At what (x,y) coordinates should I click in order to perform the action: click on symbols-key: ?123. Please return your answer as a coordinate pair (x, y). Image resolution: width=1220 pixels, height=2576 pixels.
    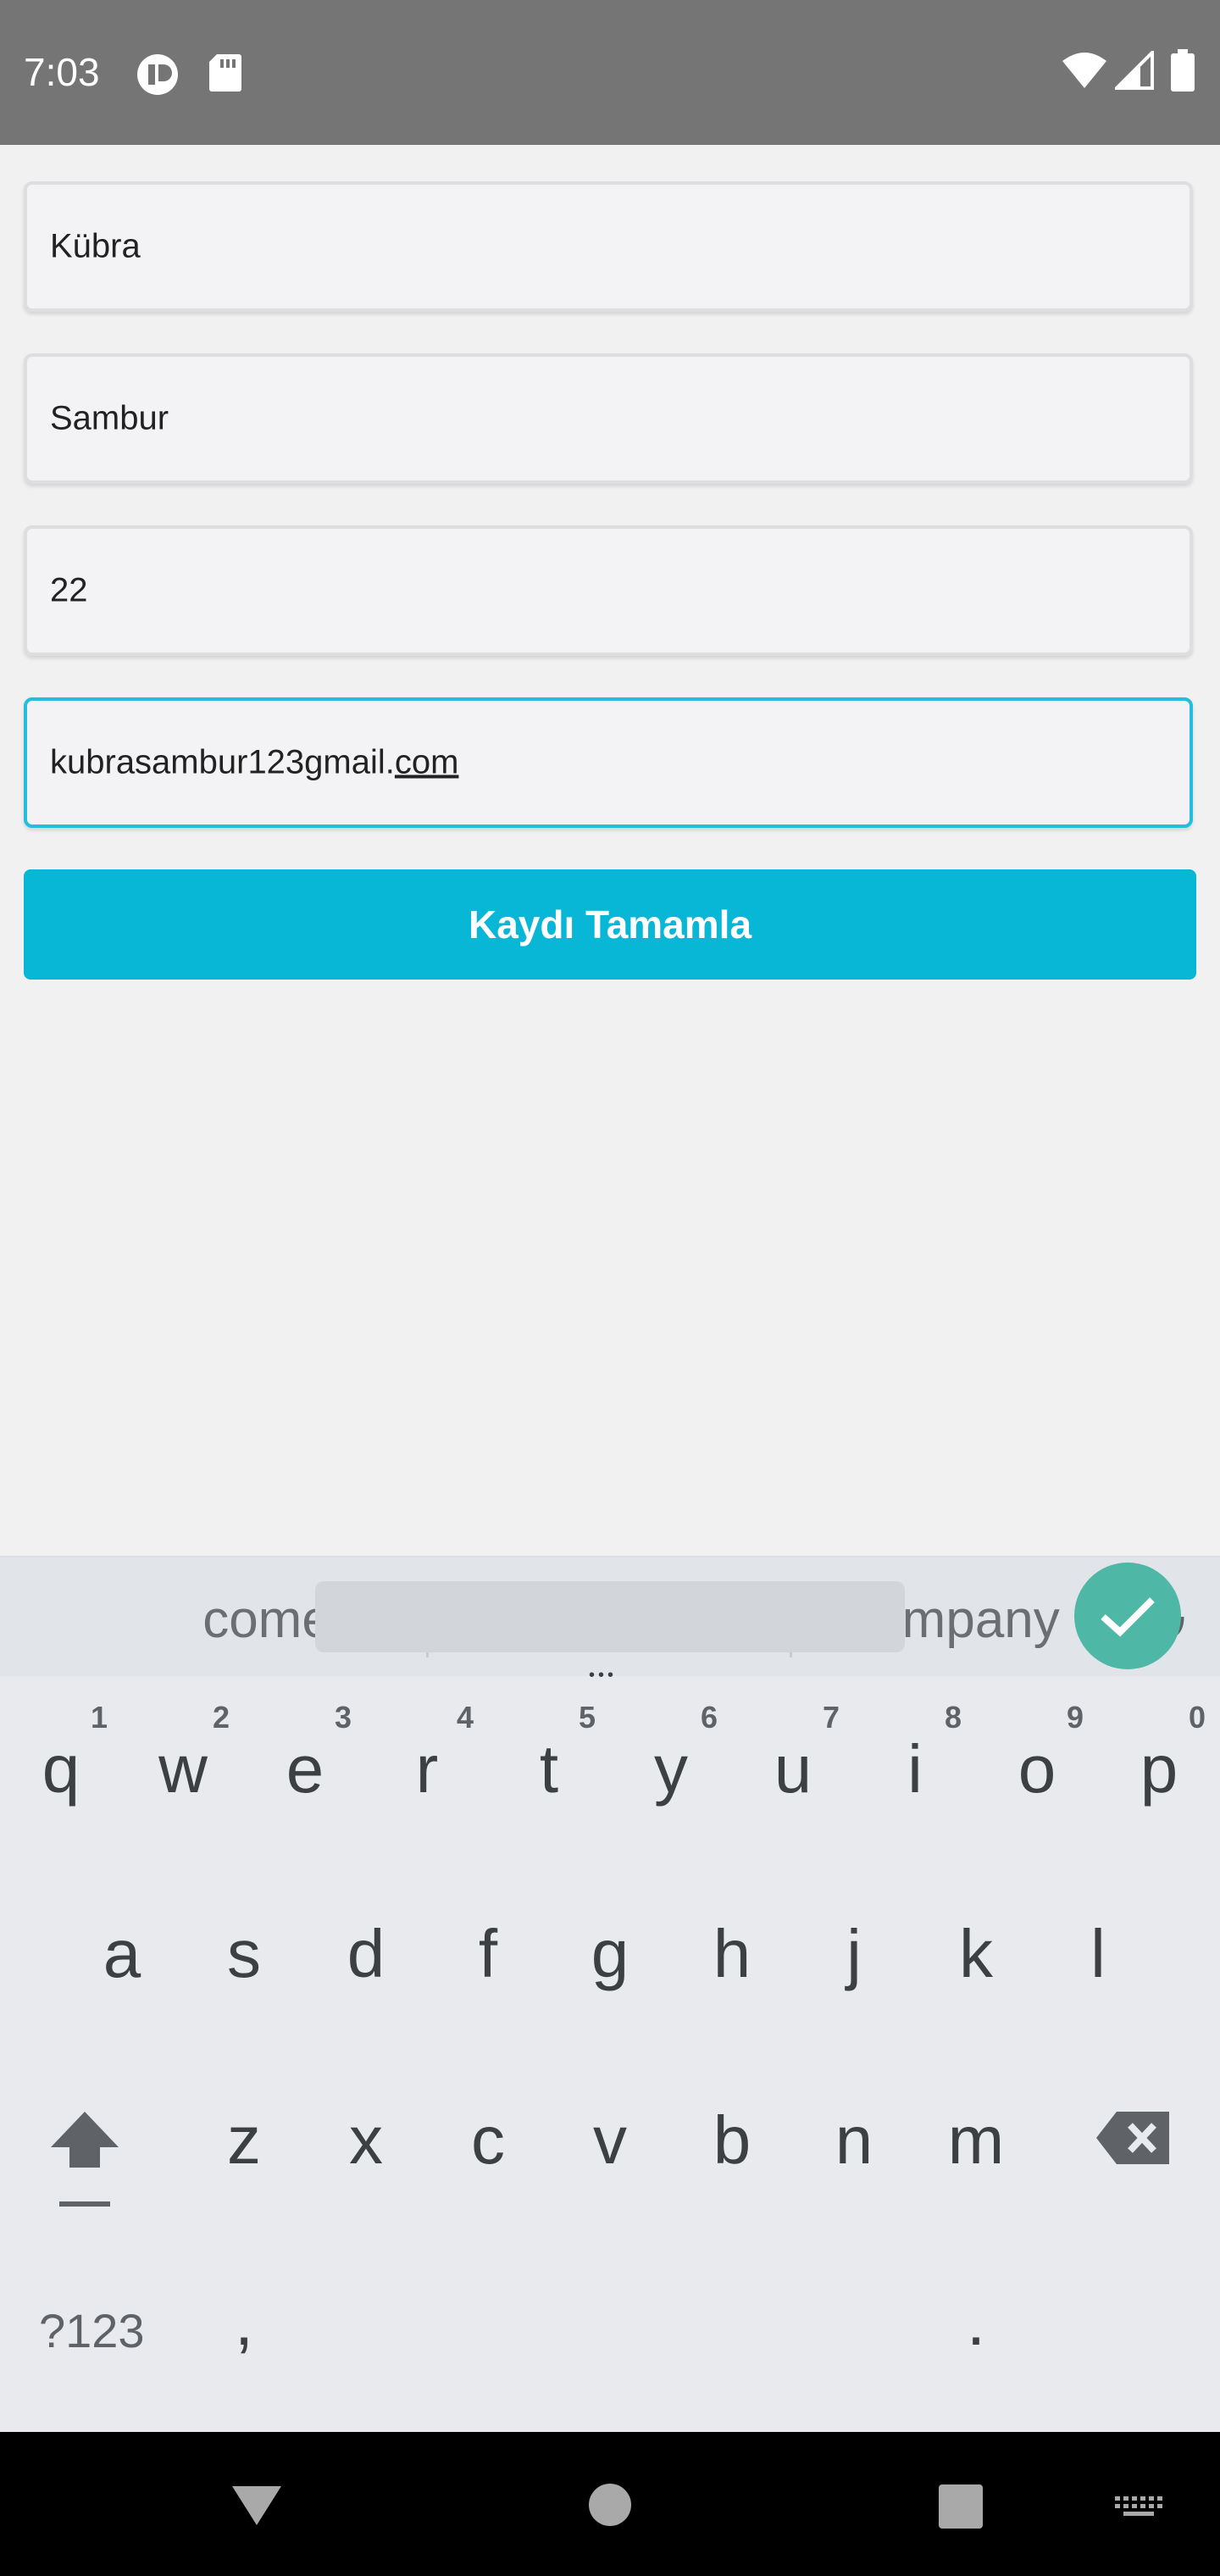
    Looking at the image, I should click on (92, 2330).